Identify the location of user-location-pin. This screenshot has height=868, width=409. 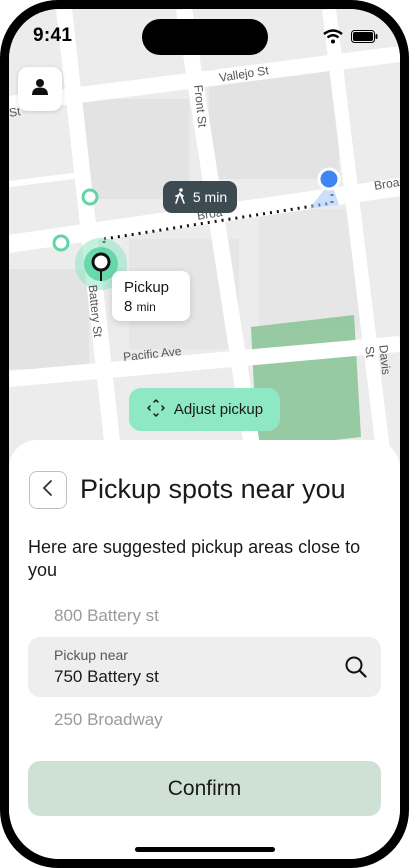
(329, 179).